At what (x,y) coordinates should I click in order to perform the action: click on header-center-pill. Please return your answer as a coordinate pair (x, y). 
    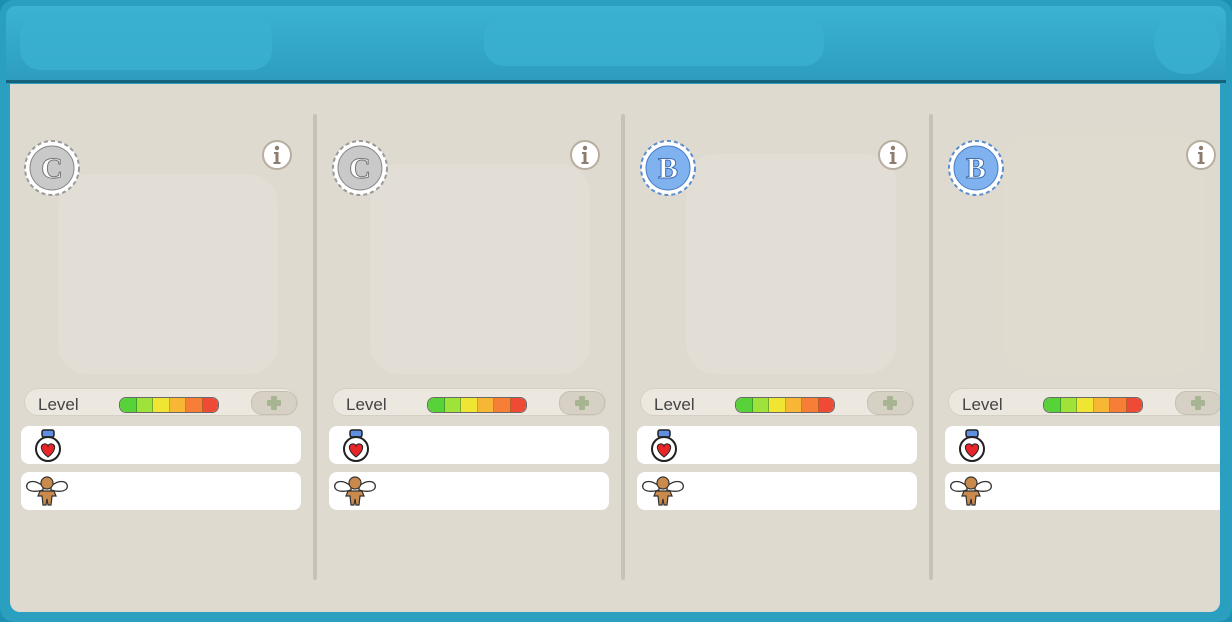
    Looking at the image, I should click on (654, 42).